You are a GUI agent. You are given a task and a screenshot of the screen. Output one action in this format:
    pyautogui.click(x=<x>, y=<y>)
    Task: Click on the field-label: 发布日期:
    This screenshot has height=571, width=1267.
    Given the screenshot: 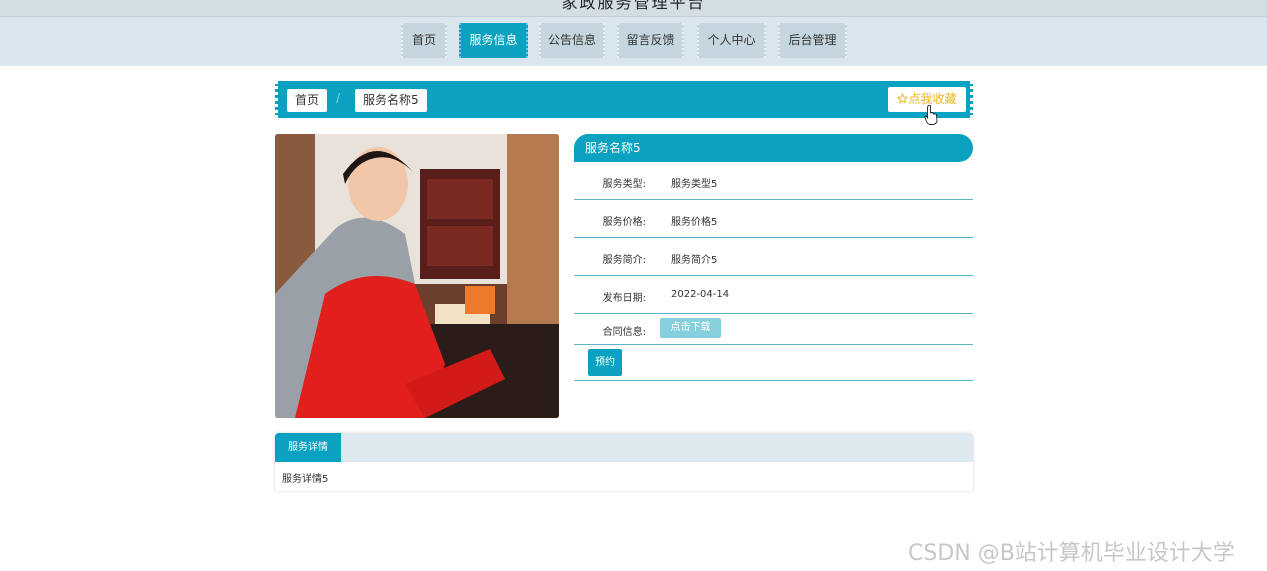 What is the action you would take?
    pyautogui.click(x=624, y=298)
    